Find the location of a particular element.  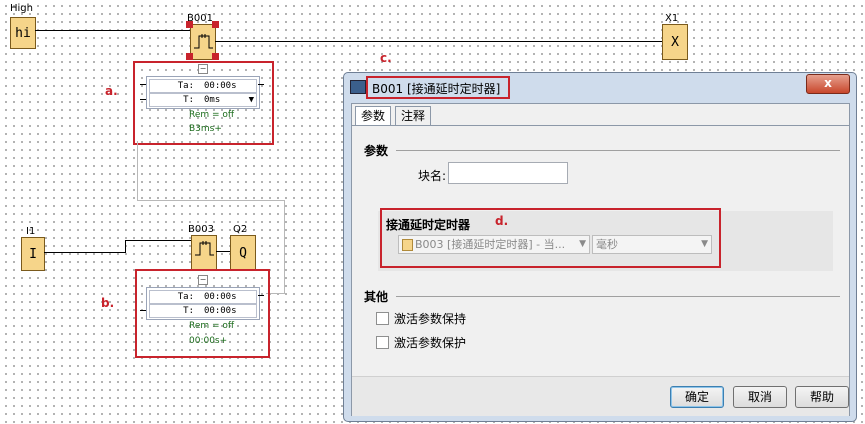

retentive-label: 激活参数保持 is located at coordinates (430, 319).